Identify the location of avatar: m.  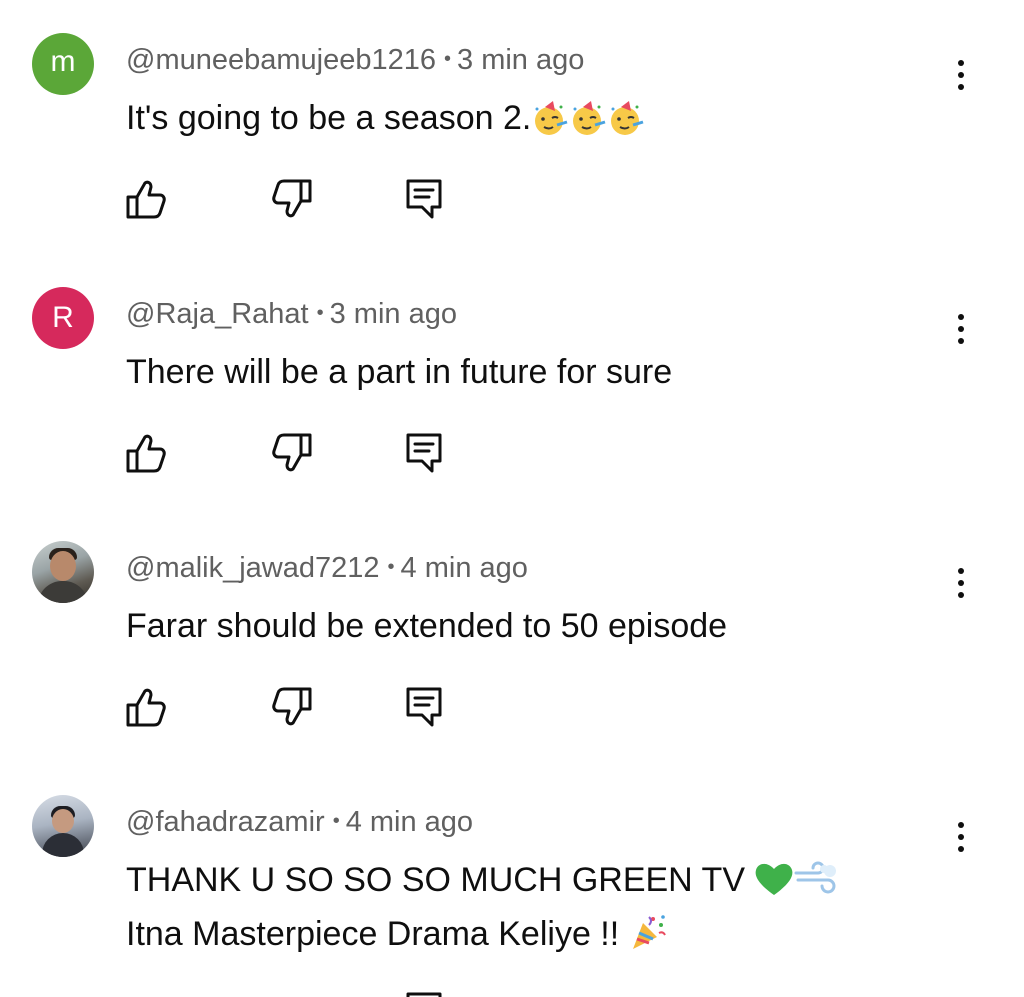
(63, 64).